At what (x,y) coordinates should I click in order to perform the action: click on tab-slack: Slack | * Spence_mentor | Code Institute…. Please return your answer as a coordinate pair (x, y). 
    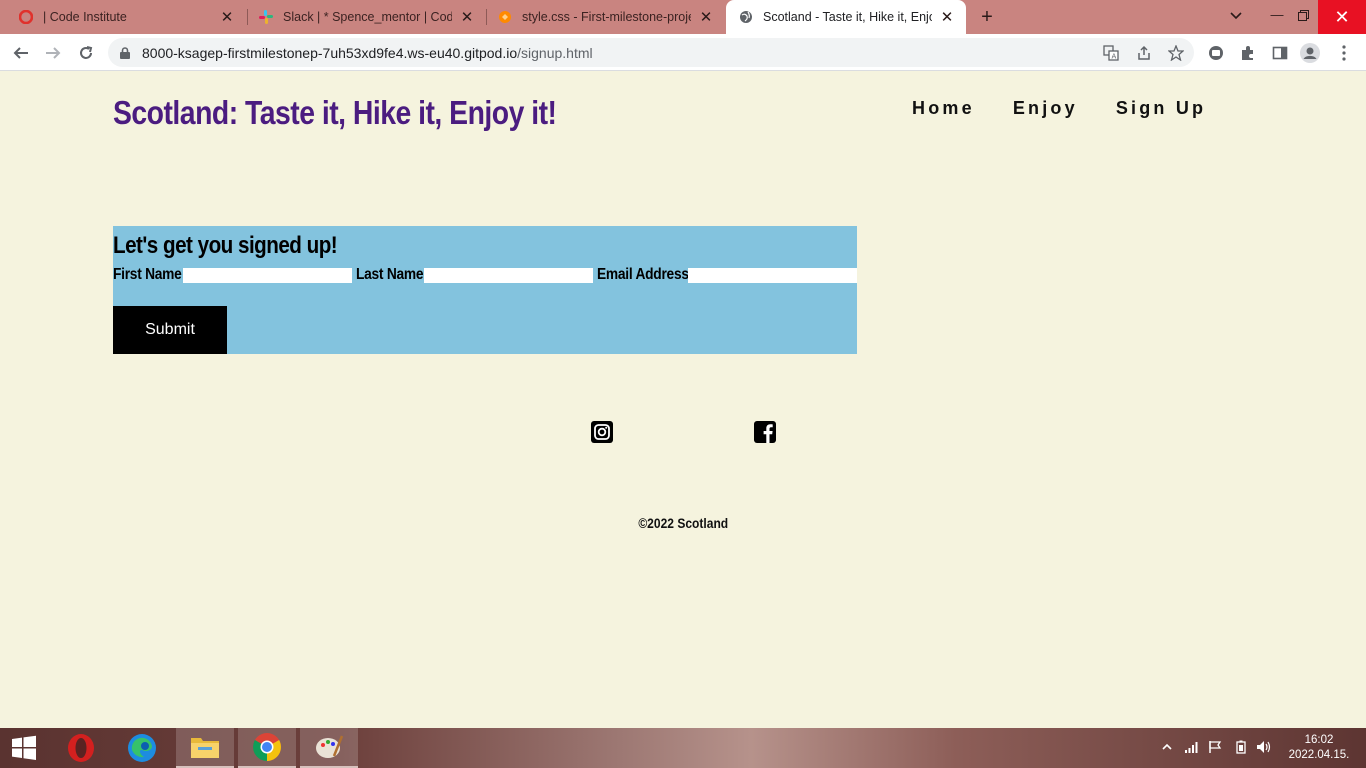
    Looking at the image, I should click on (367, 17).